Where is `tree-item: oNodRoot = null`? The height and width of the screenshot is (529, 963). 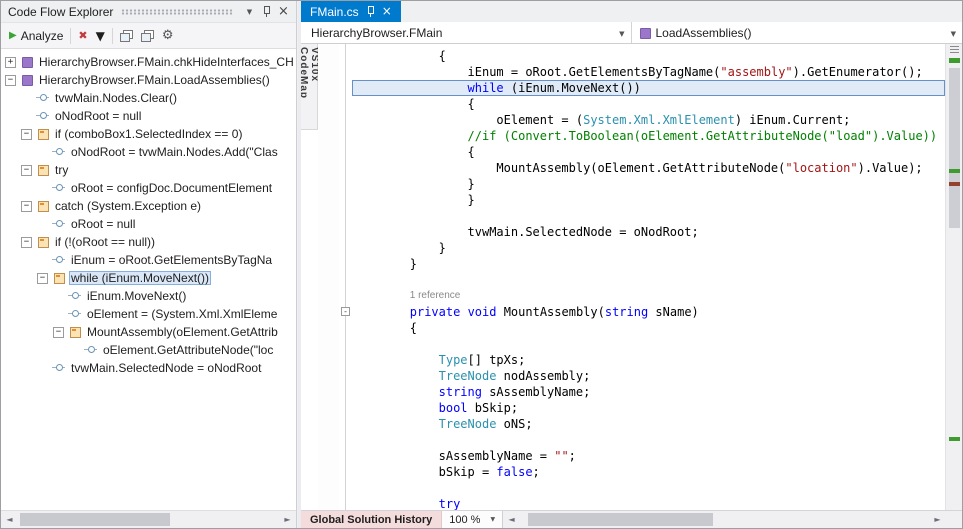
tree-item: oNodRoot = null is located at coordinates (148, 116).